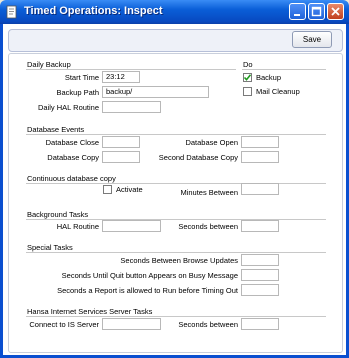 Image resolution: width=349 pixels, height=358 pixels. What do you see at coordinates (131, 107) in the screenshot?
I see `daily-hal-field` at bounding box center [131, 107].